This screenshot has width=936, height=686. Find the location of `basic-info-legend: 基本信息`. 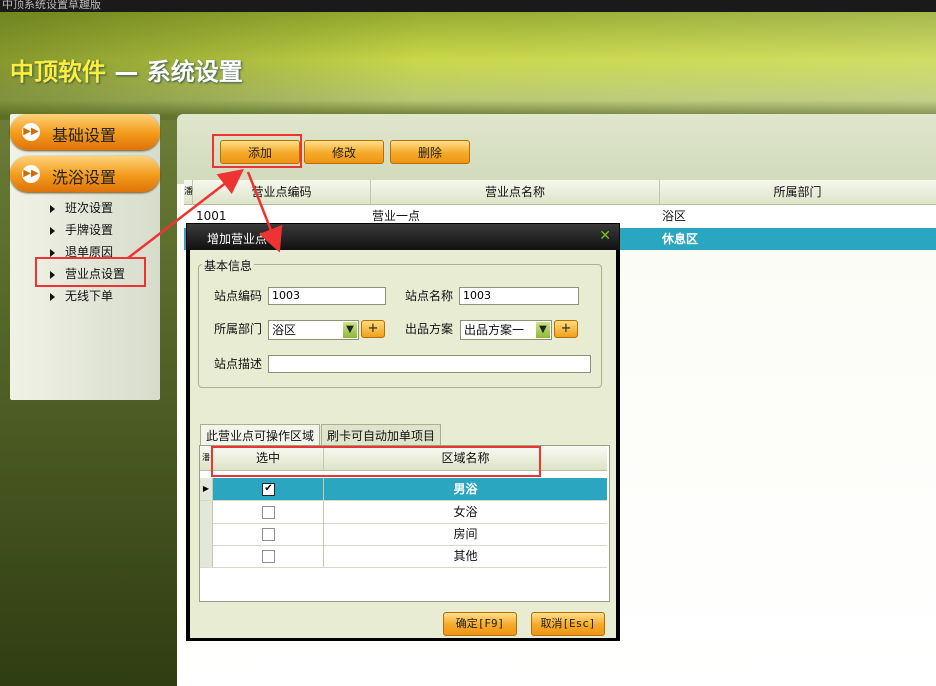

basic-info-legend: 基本信息 is located at coordinates (228, 265).